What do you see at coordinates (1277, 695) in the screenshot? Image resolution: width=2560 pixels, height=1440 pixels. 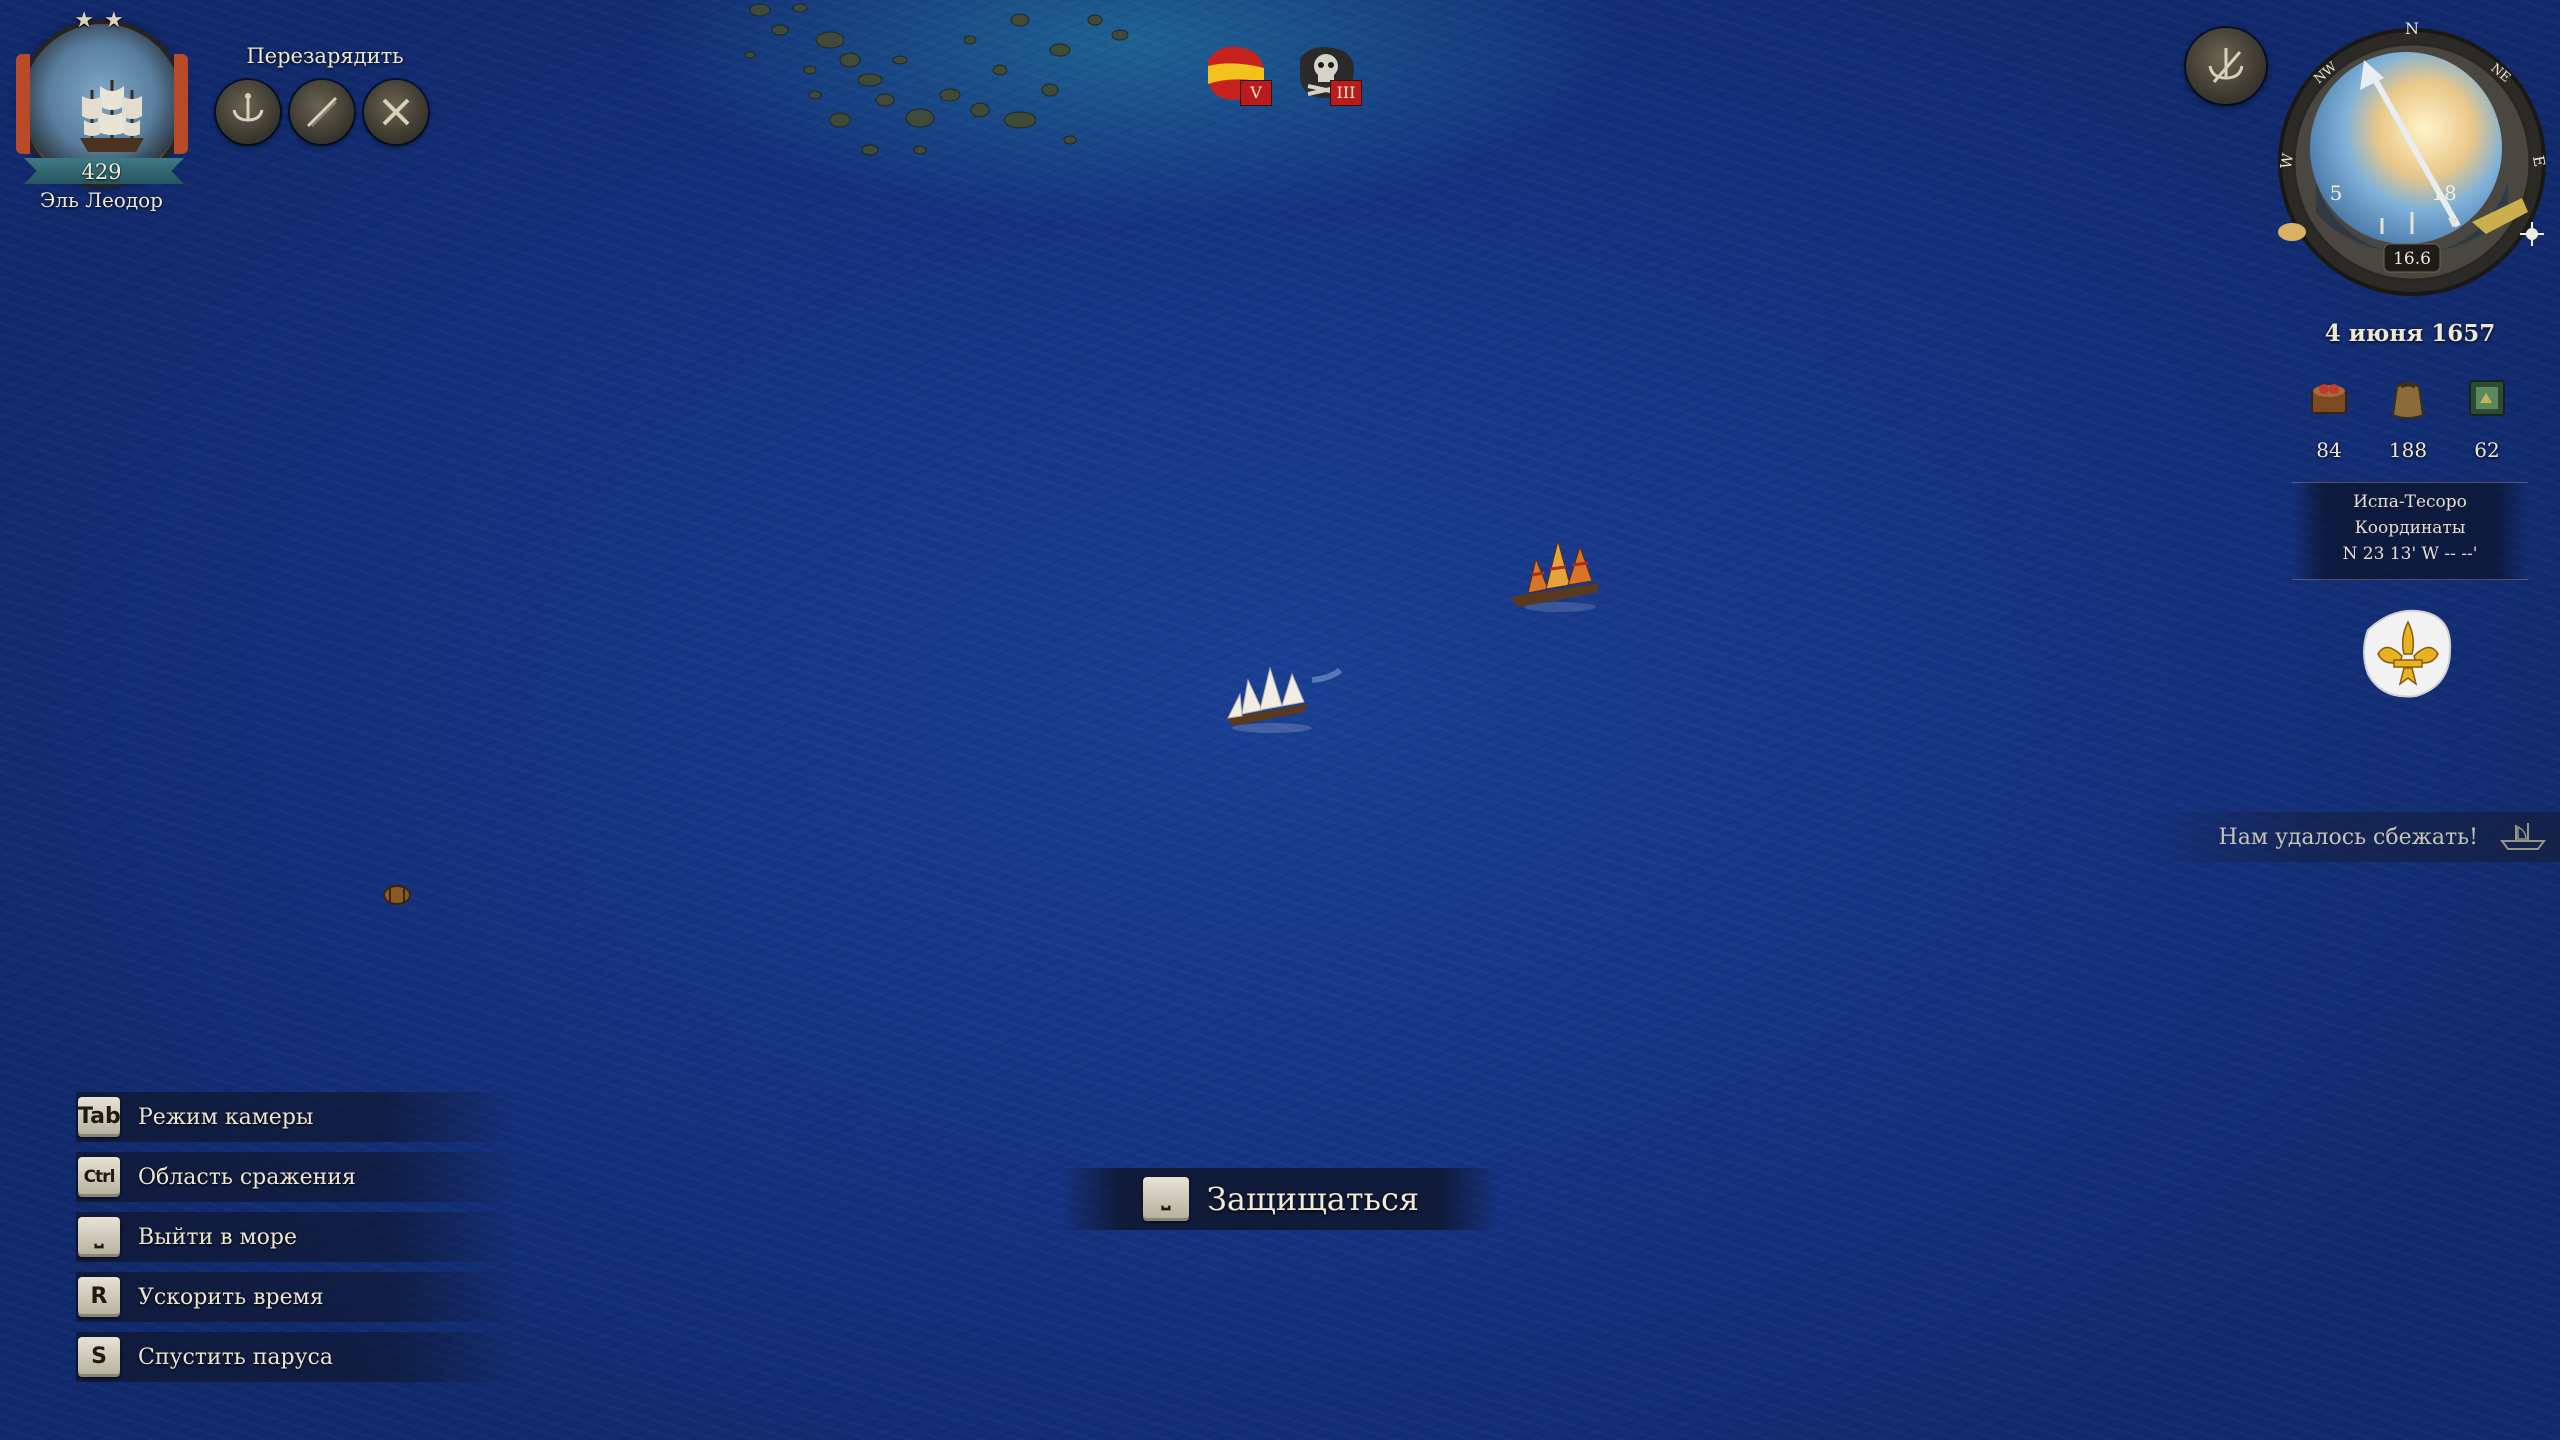 I see `player-ship` at bounding box center [1277, 695].